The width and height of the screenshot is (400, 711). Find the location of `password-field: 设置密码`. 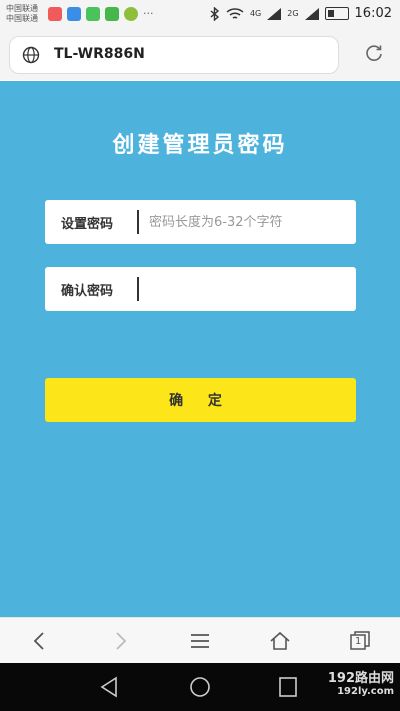

password-field: 设置密码 is located at coordinates (200, 222).